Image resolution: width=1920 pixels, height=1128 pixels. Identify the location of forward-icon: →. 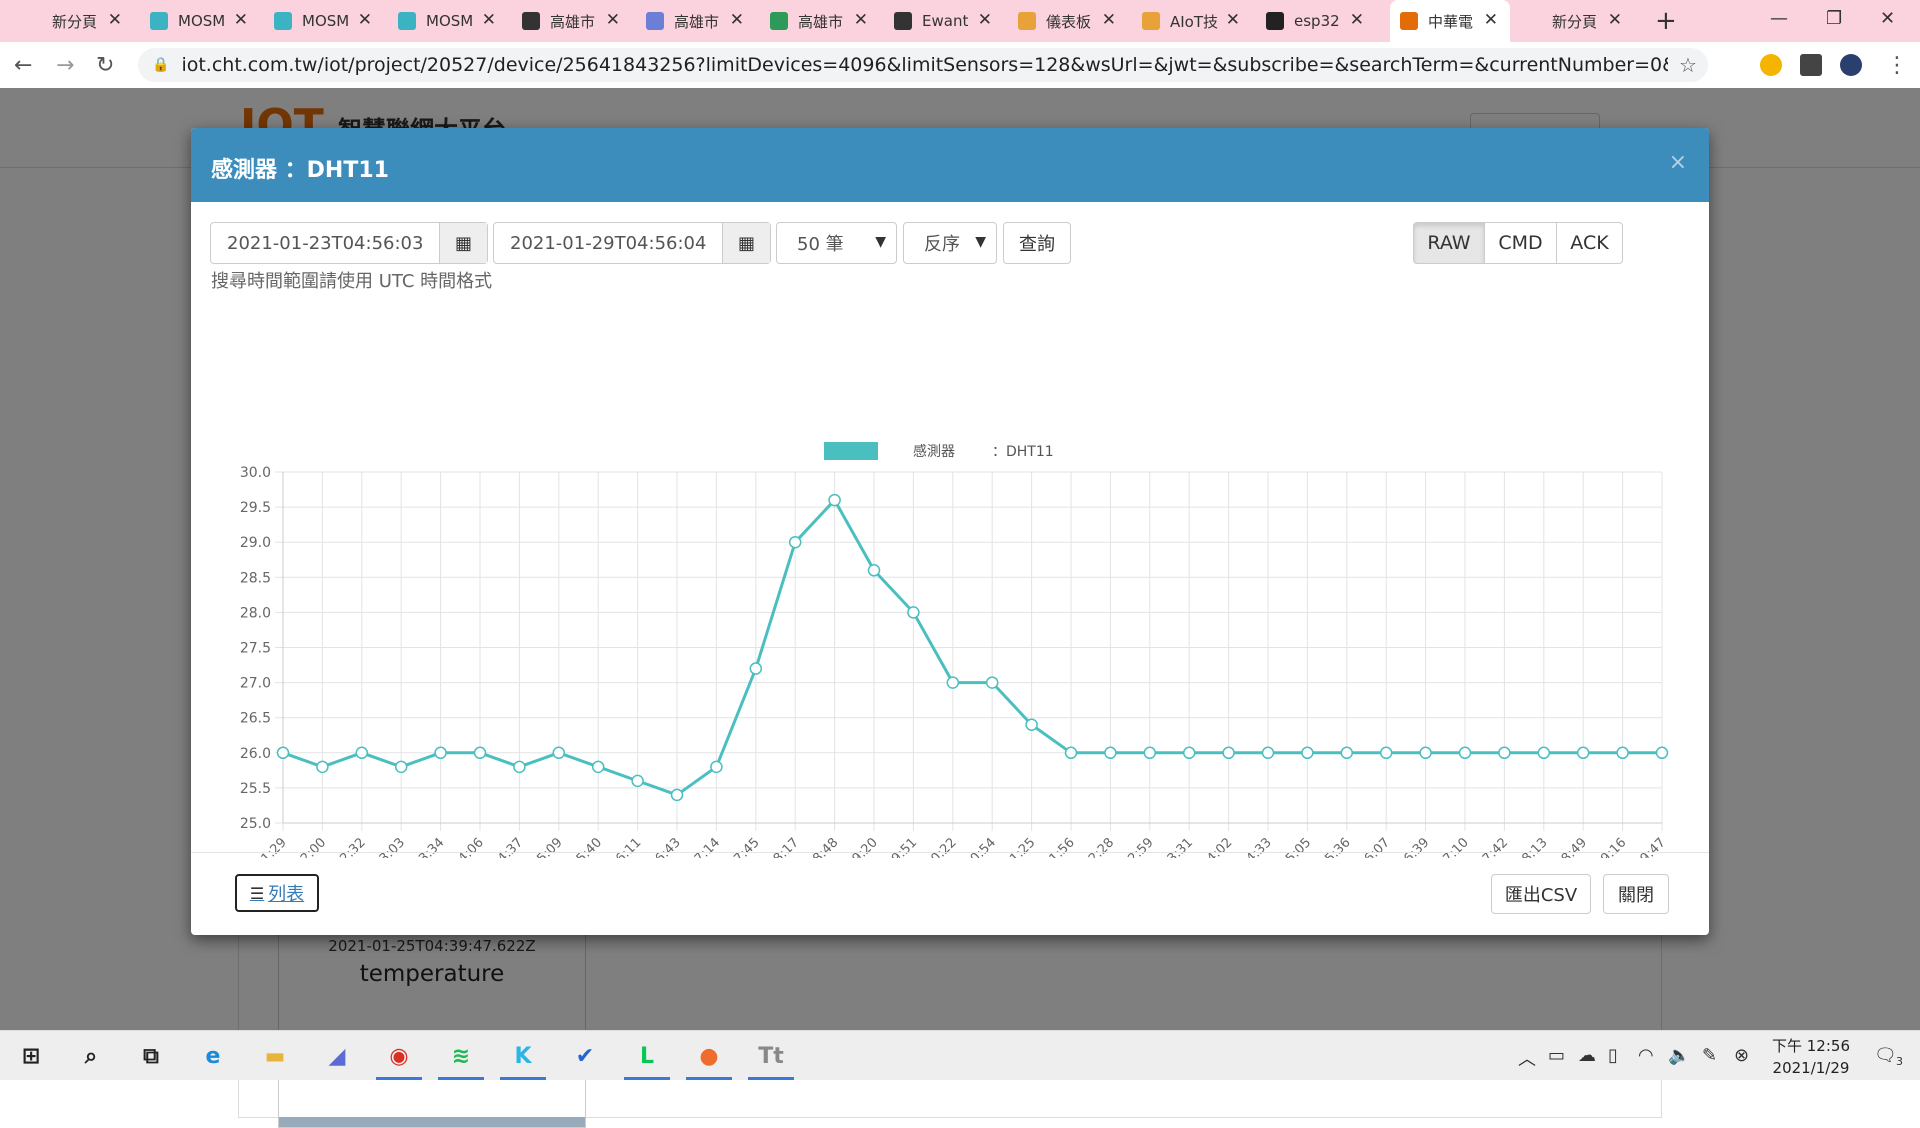
(65, 65).